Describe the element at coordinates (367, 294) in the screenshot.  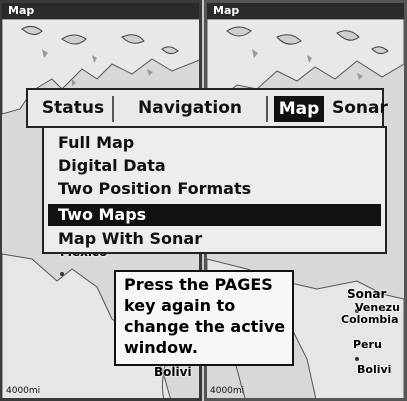
I see `place-label: Sonar` at that location.